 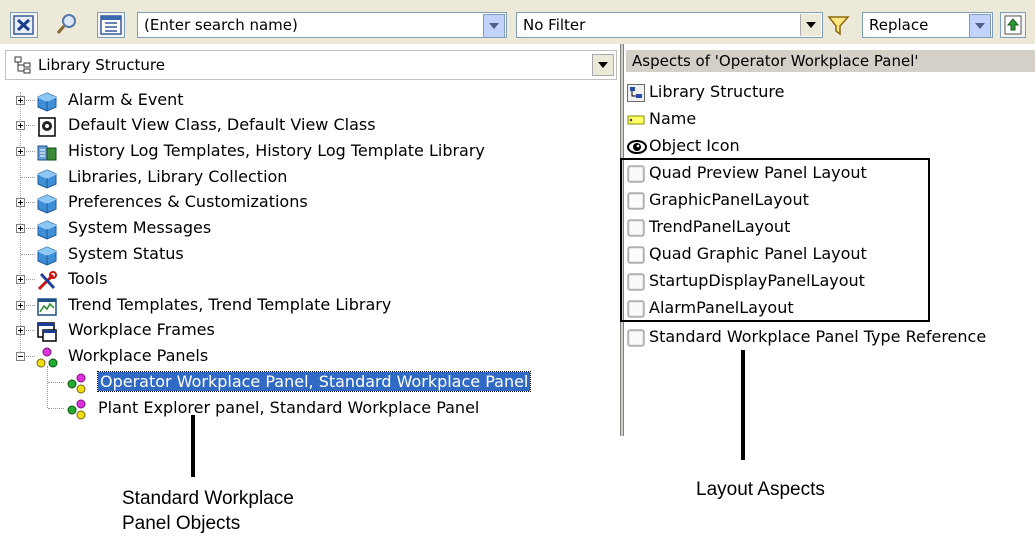 What do you see at coordinates (775, 240) in the screenshot?
I see `layout-aspects-highlight-box` at bounding box center [775, 240].